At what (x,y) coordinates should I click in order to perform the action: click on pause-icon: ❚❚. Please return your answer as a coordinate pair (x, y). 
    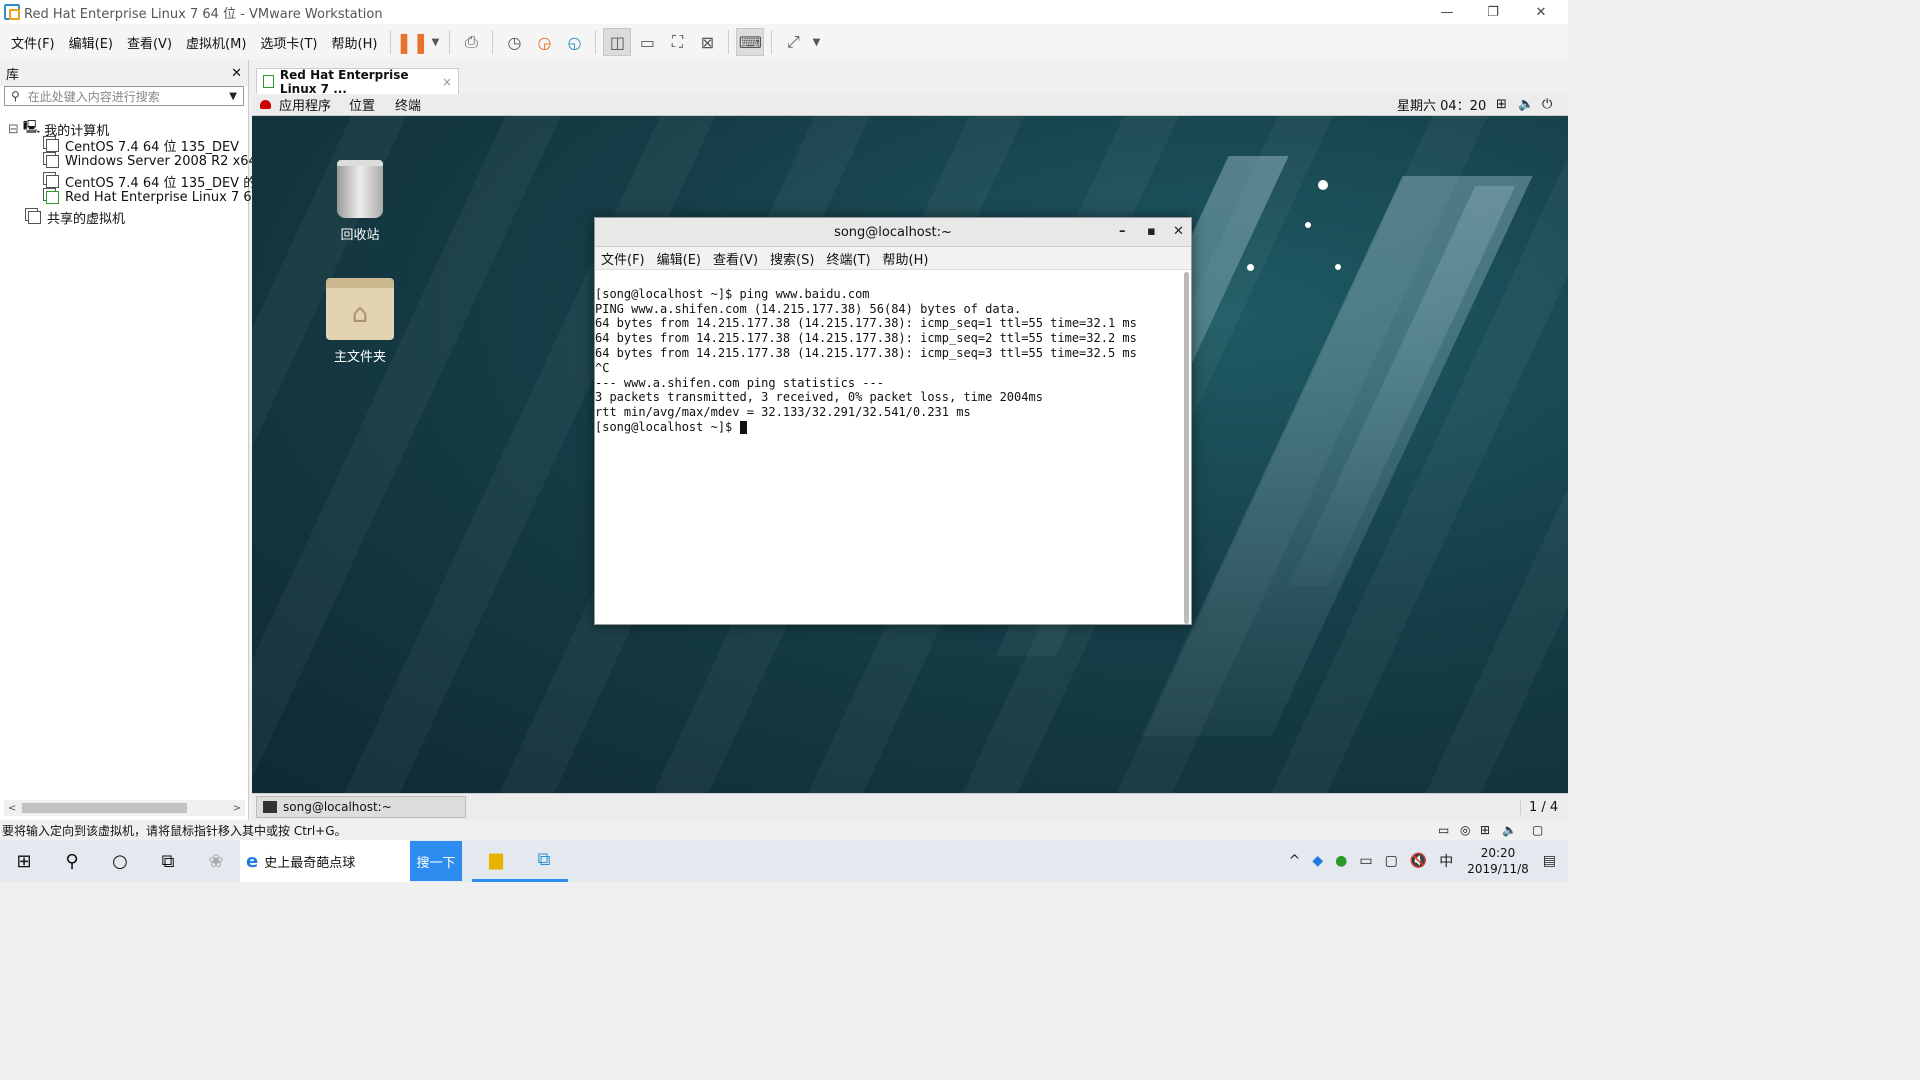
    Looking at the image, I should click on (413, 42).